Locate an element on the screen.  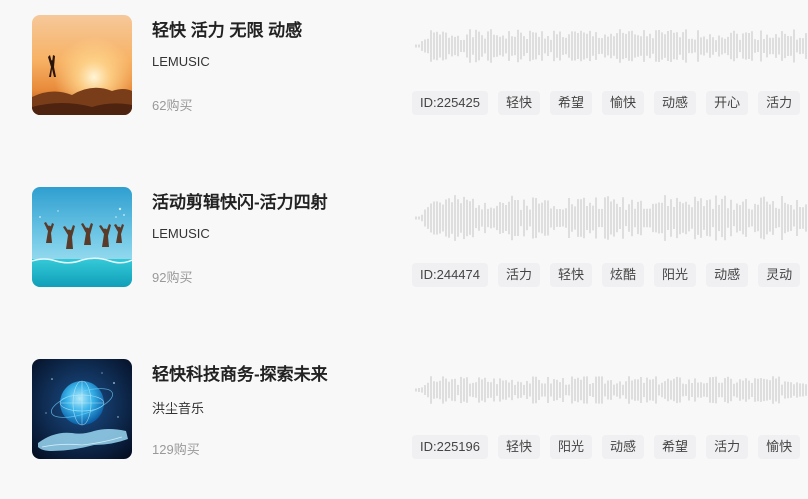
track-artist: 洪尘音乐 is located at coordinates (178, 407).